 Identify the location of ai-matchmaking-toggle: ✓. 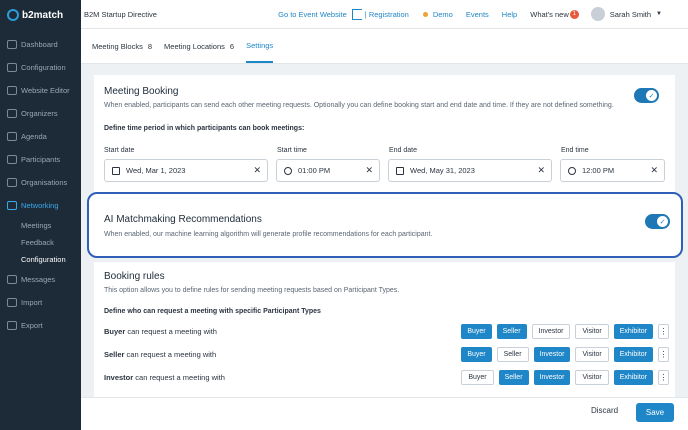
(657, 221).